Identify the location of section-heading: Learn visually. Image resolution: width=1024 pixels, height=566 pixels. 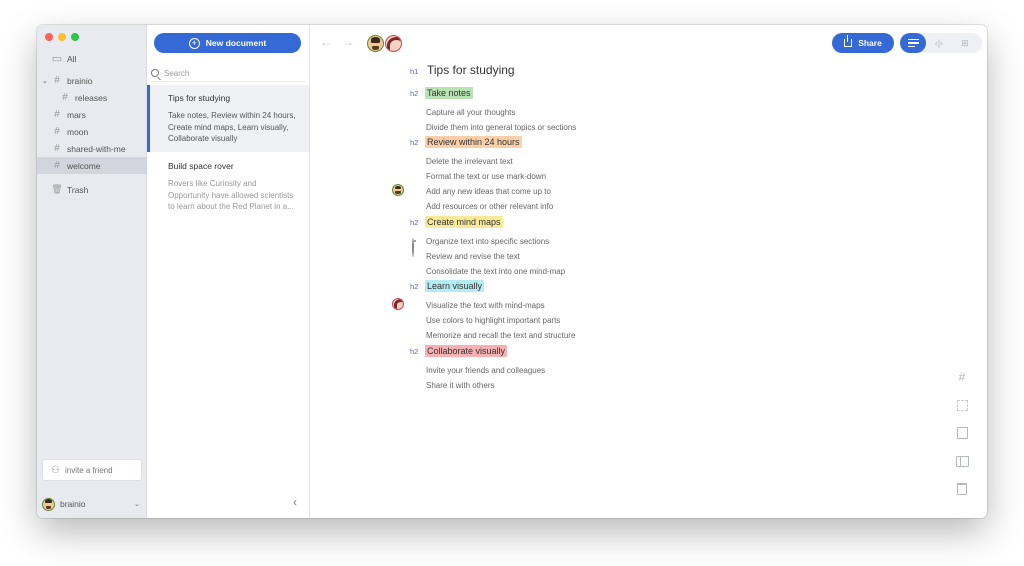
(455, 286).